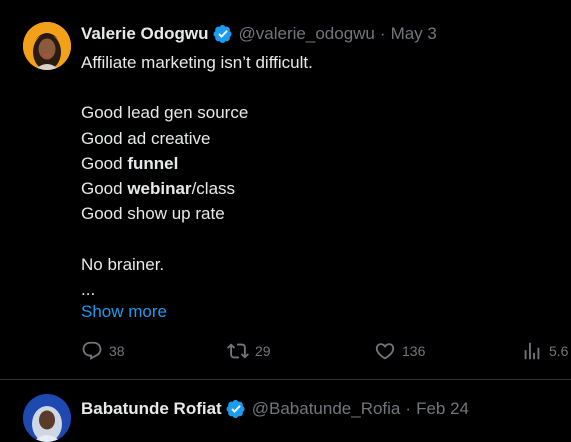 This screenshot has height=442, width=571. What do you see at coordinates (316, 188) in the screenshot?
I see `tweet-line: Good webinar/class` at bounding box center [316, 188].